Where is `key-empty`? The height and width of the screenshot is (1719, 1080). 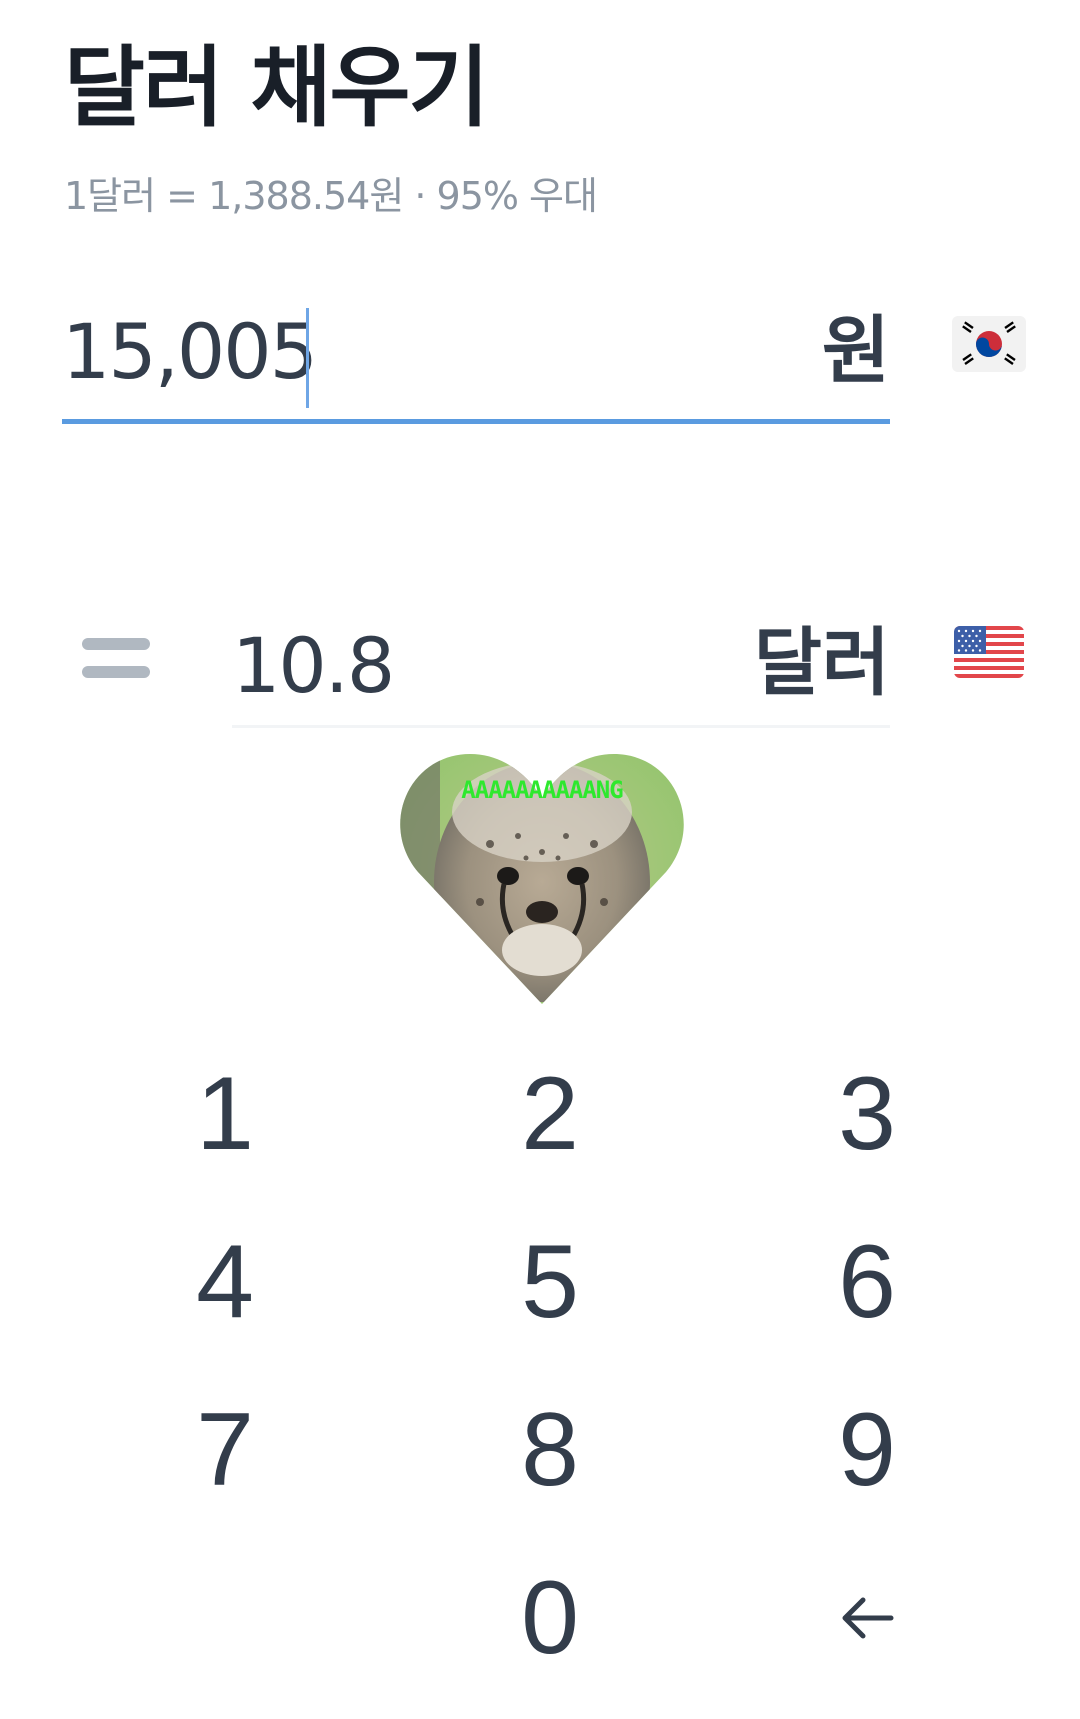 key-empty is located at coordinates (225, 1618).